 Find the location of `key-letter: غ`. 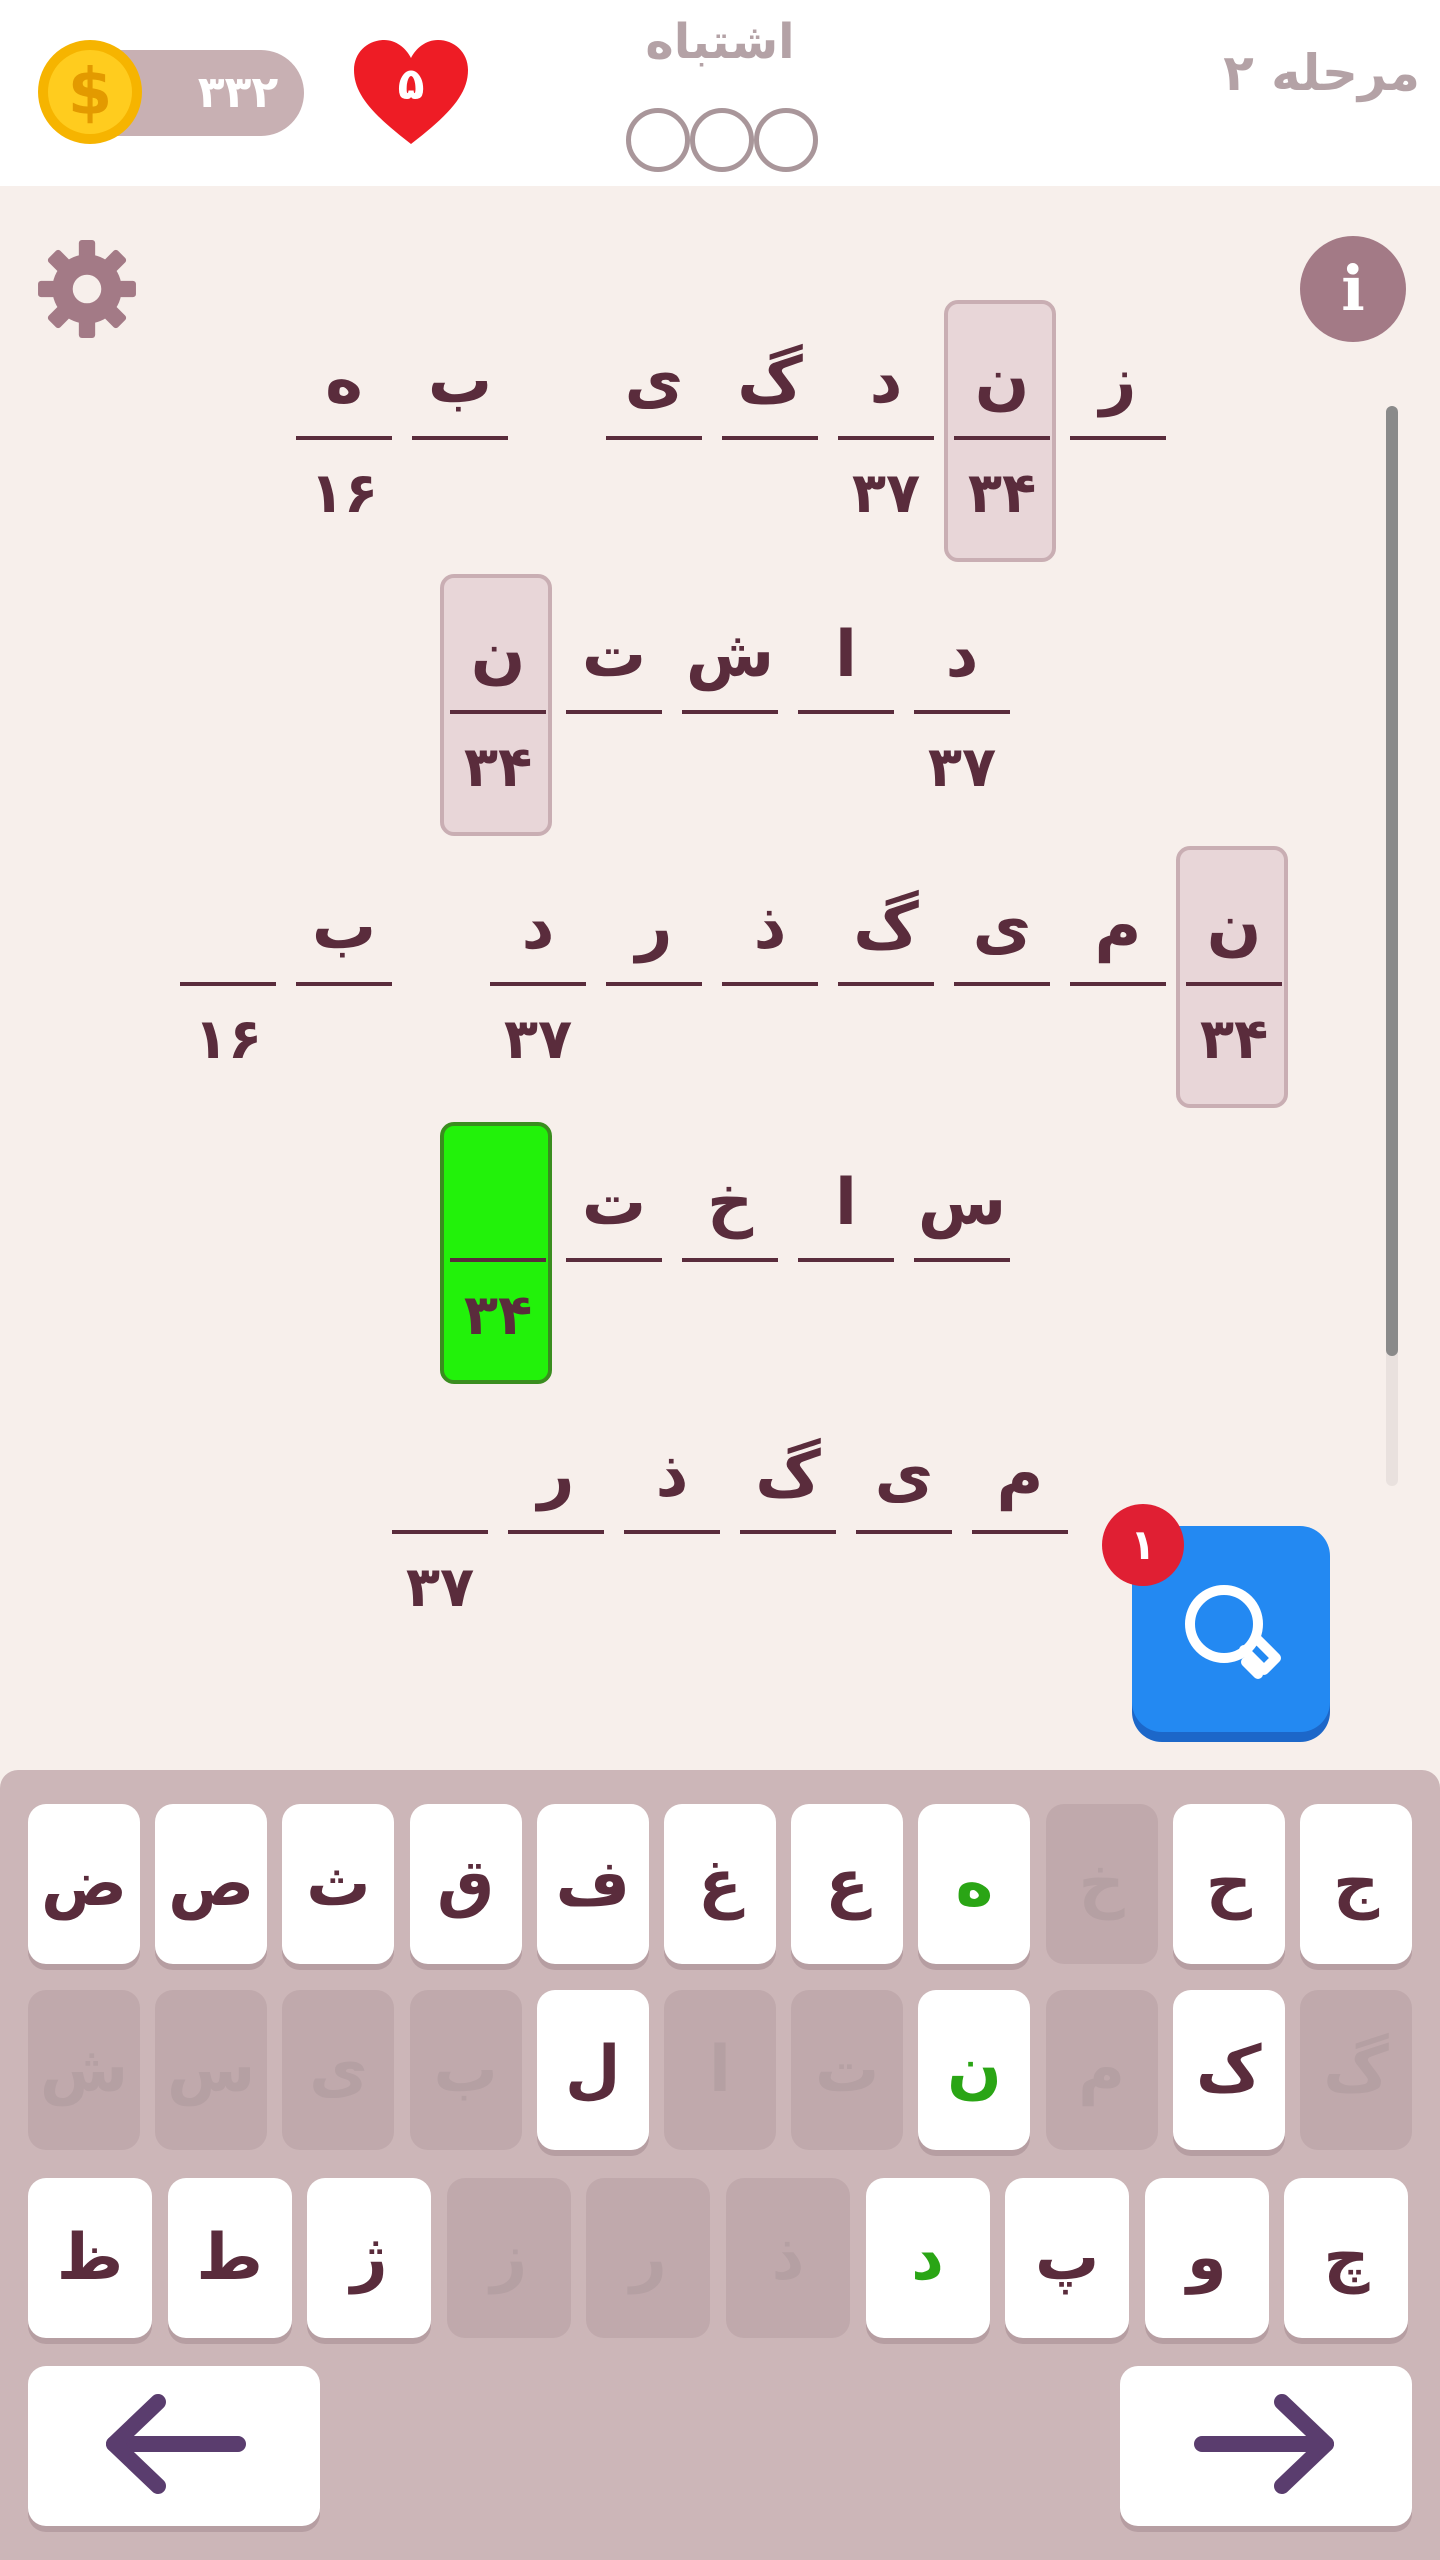

key-letter: غ is located at coordinates (720, 1884).